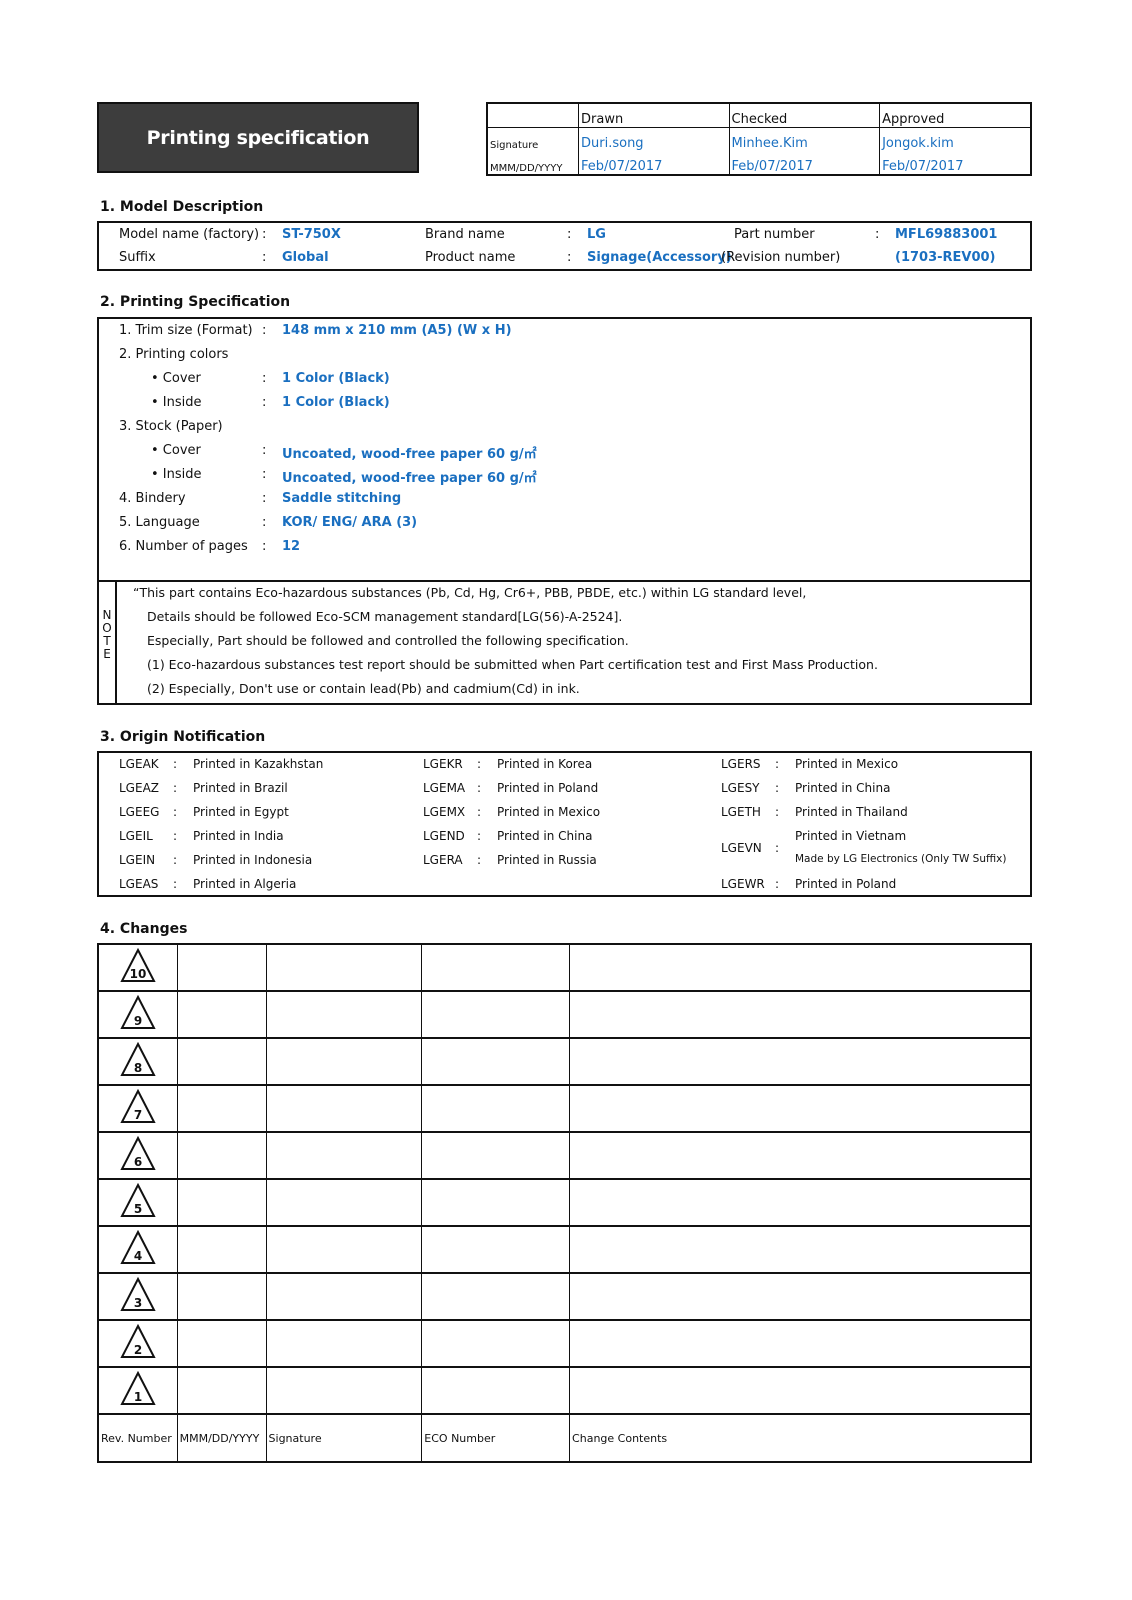 This screenshot has height=1600, width=1132. I want to click on part-number-label: Part number, so click(774, 234).